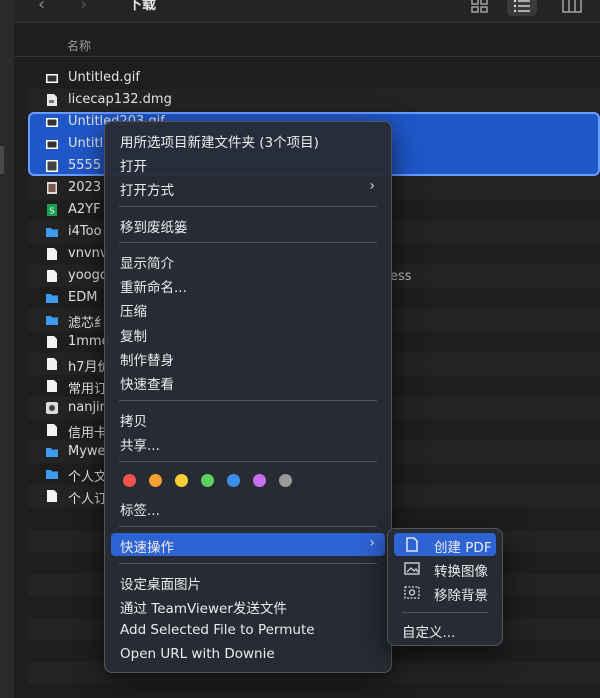 Image resolution: width=600 pixels, height=698 pixels. What do you see at coordinates (248, 581) in the screenshot?
I see `menu-set-desktop-picture: 设定桌面图片` at bounding box center [248, 581].